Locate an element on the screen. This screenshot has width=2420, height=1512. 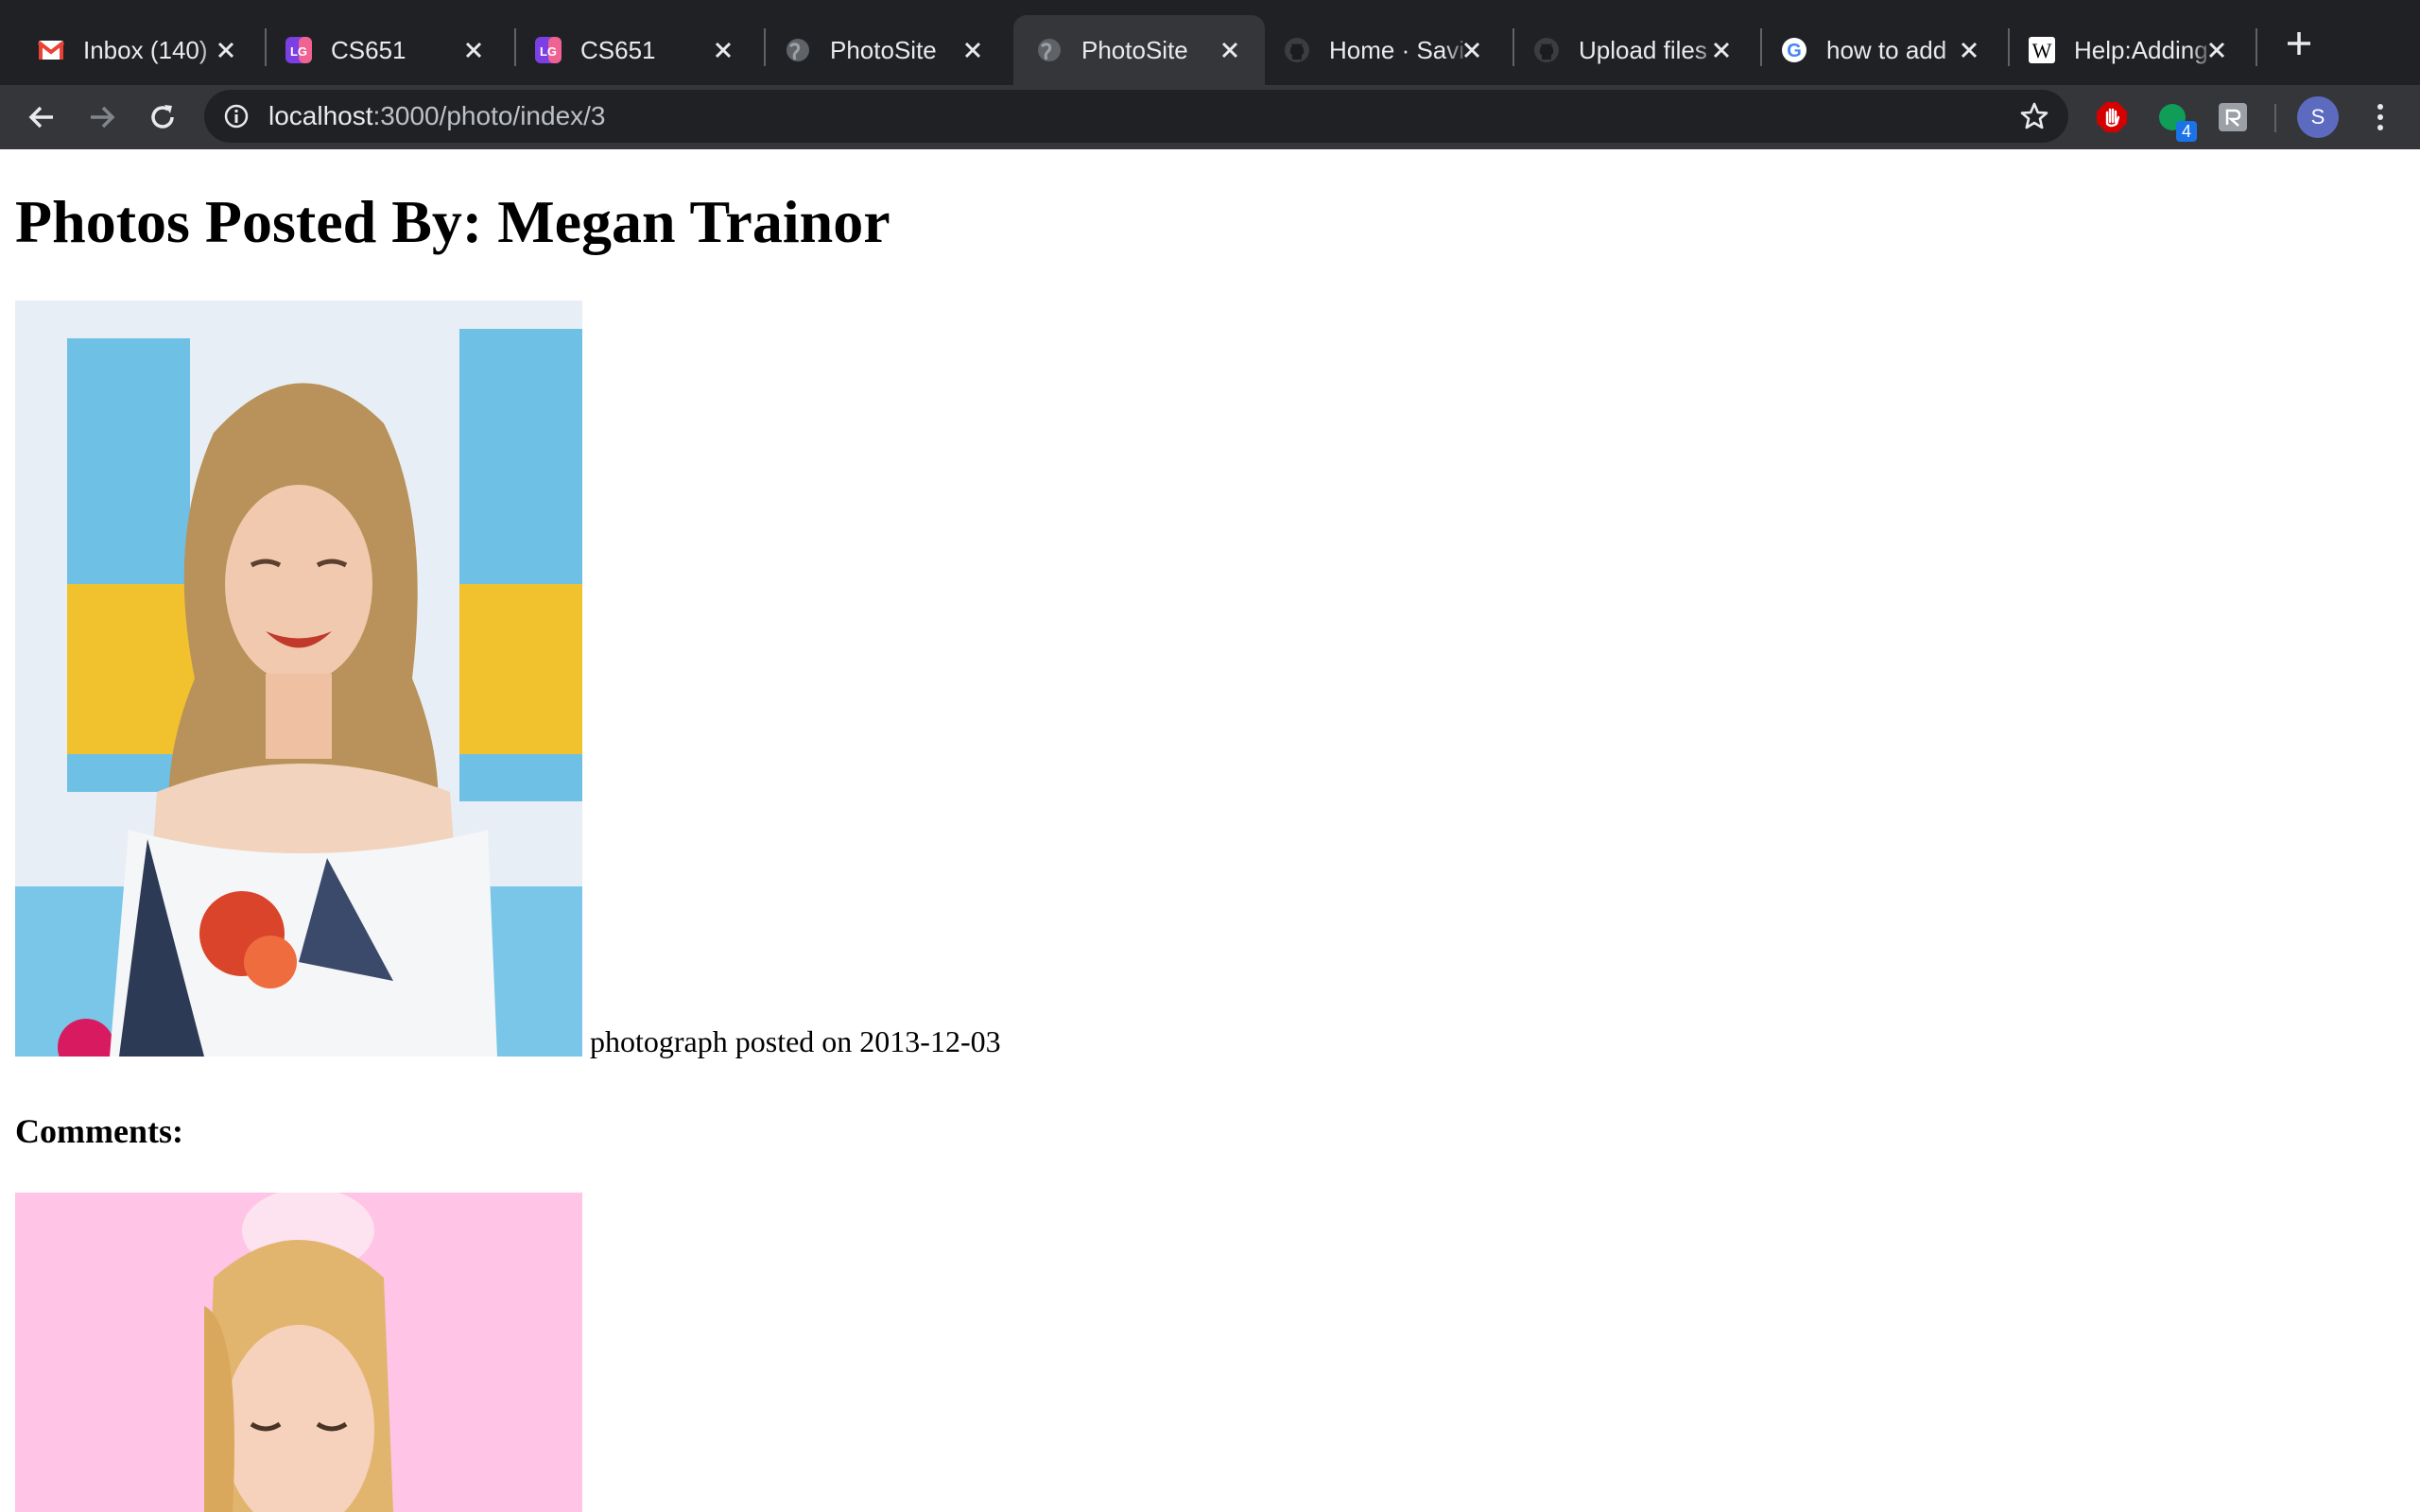
wikipedia-icon: W is located at coordinates (2042, 50).